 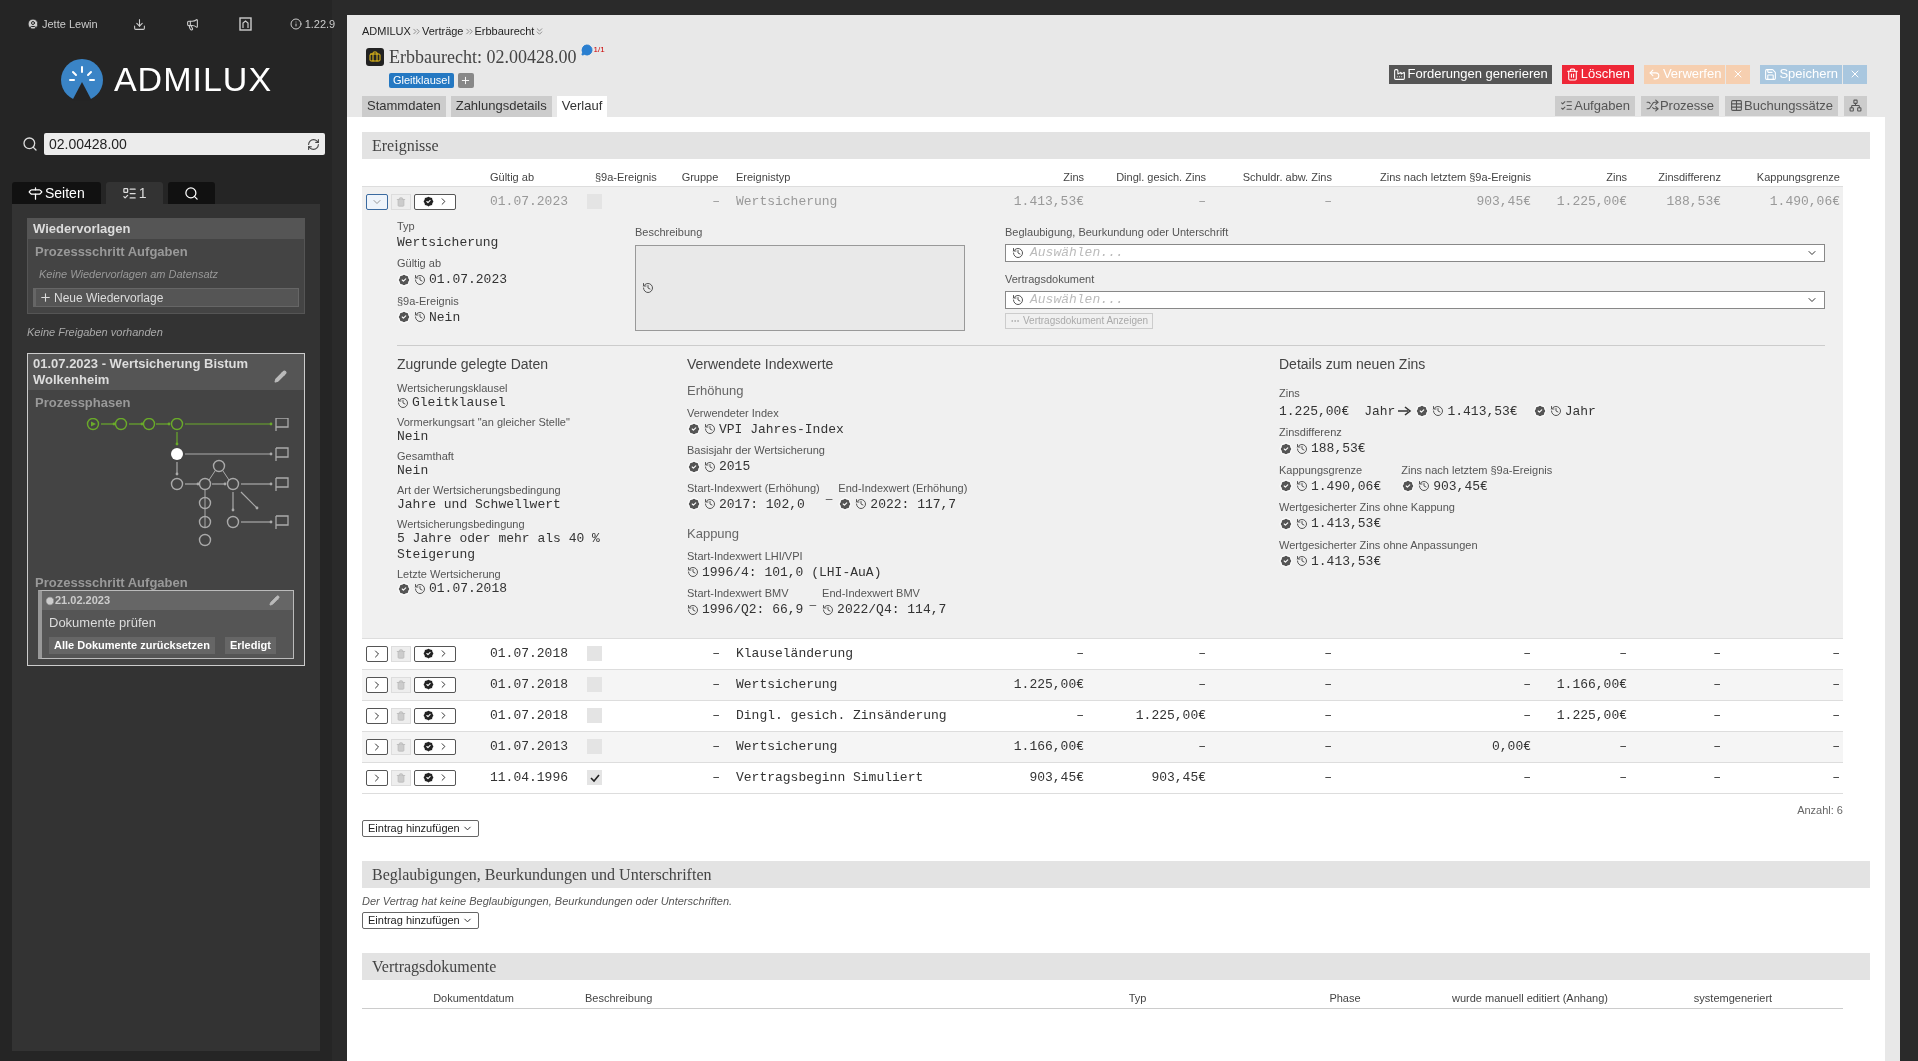 I want to click on column-header: Typ, so click(x=1137, y=997).